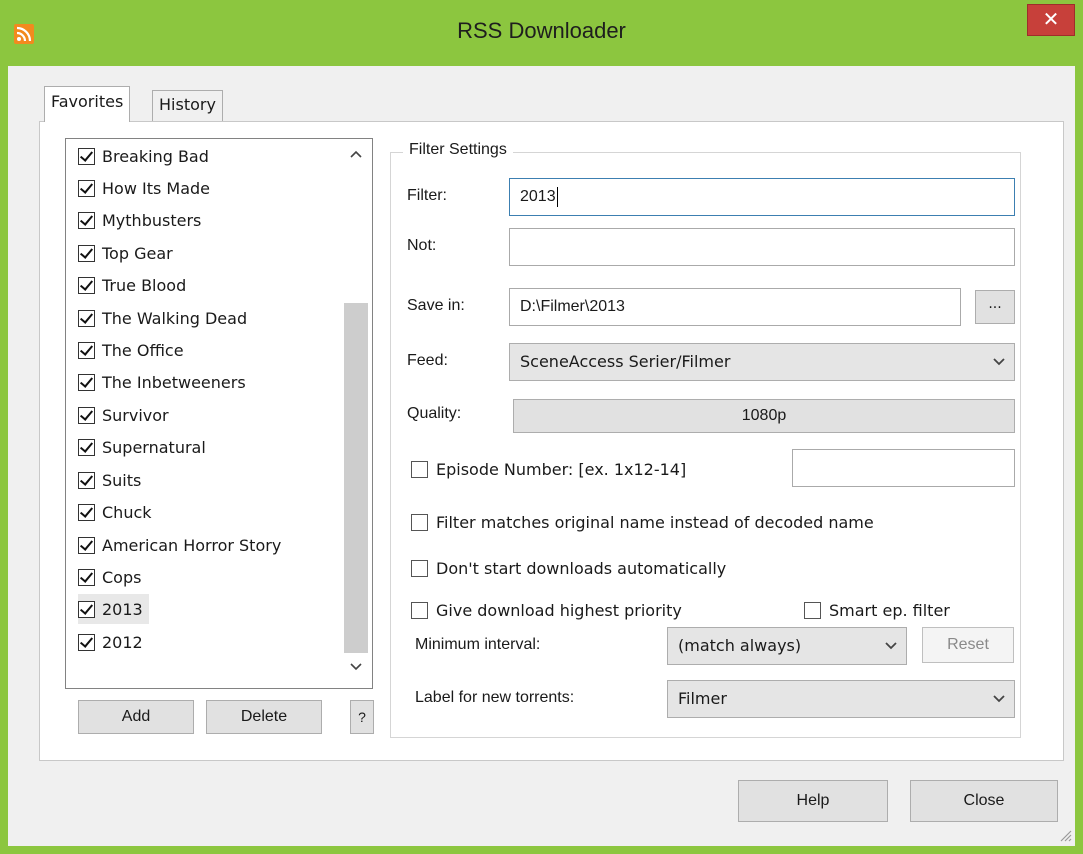  What do you see at coordinates (538, 196) in the screenshot?
I see `filter-input-value: 2013` at bounding box center [538, 196].